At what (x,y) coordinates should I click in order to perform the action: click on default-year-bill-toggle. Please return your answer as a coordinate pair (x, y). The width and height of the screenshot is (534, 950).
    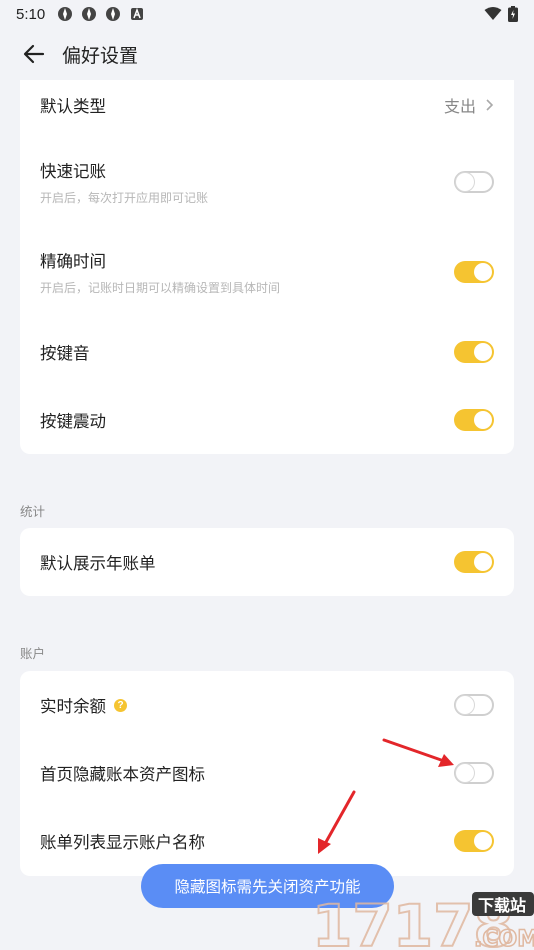
    Looking at the image, I should click on (474, 562).